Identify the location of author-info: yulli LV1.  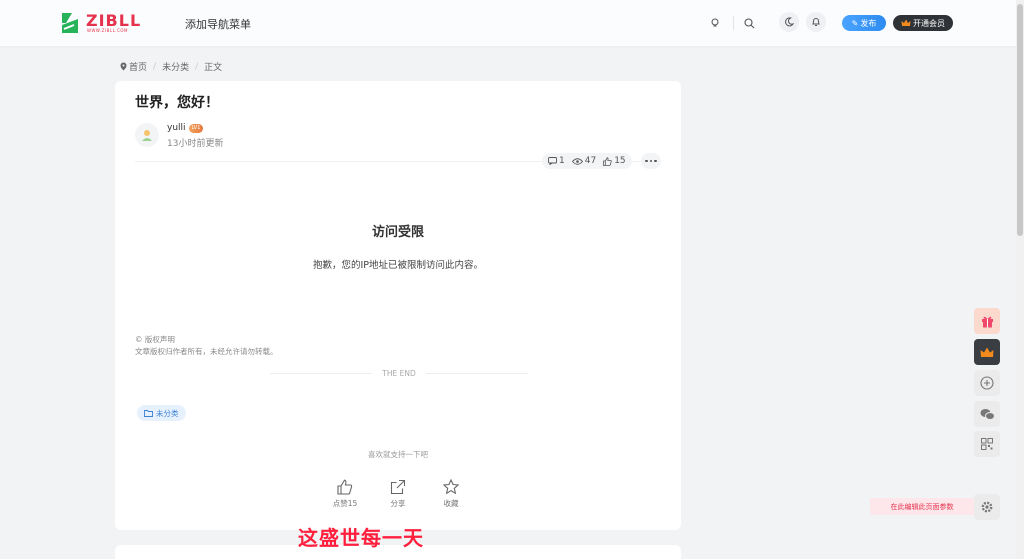
(185, 128).